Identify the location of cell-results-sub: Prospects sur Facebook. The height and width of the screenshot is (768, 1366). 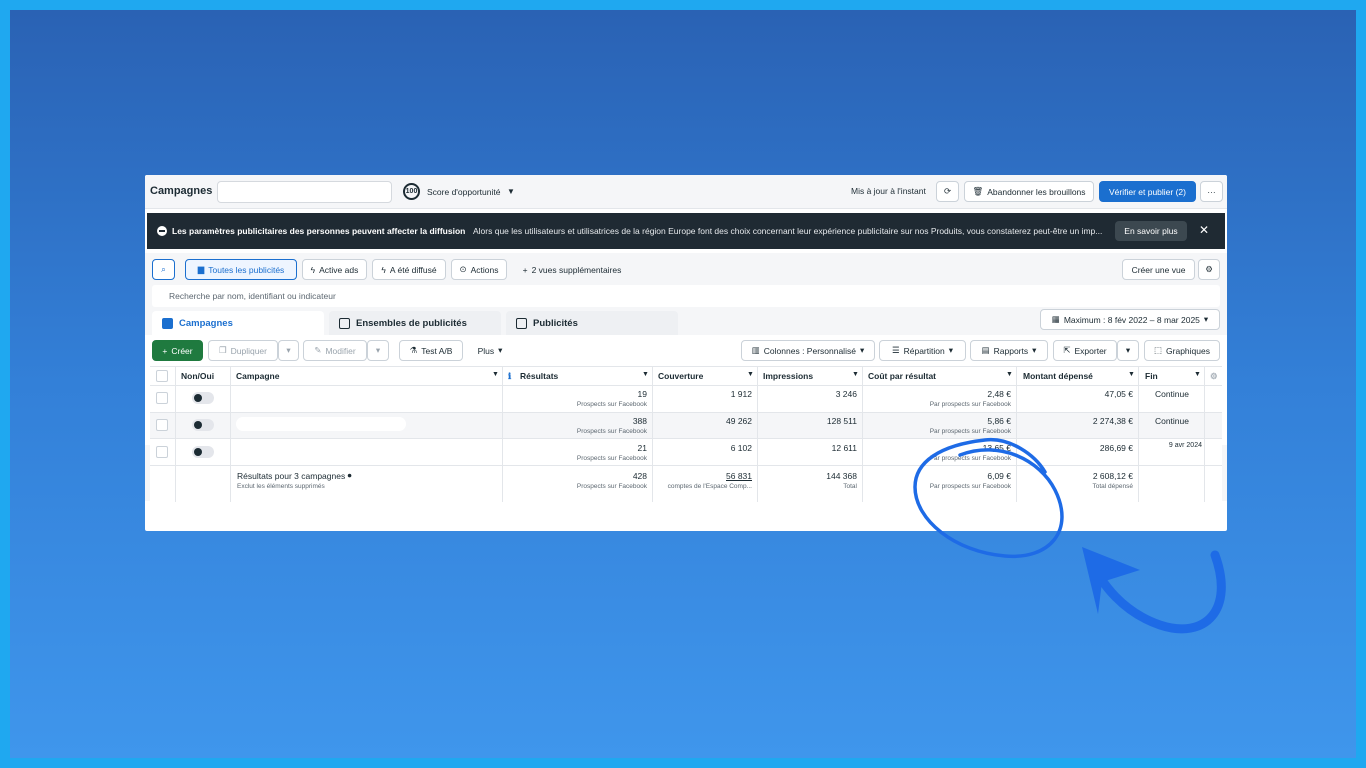
(611, 458).